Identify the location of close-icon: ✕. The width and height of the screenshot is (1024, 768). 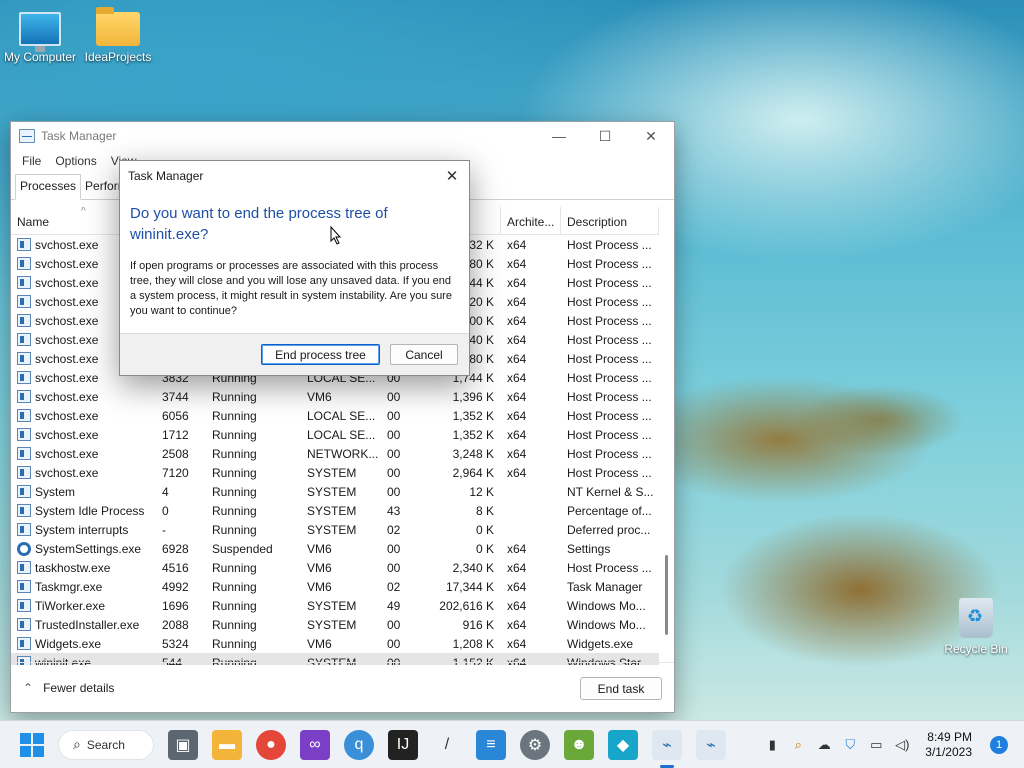
(651, 135).